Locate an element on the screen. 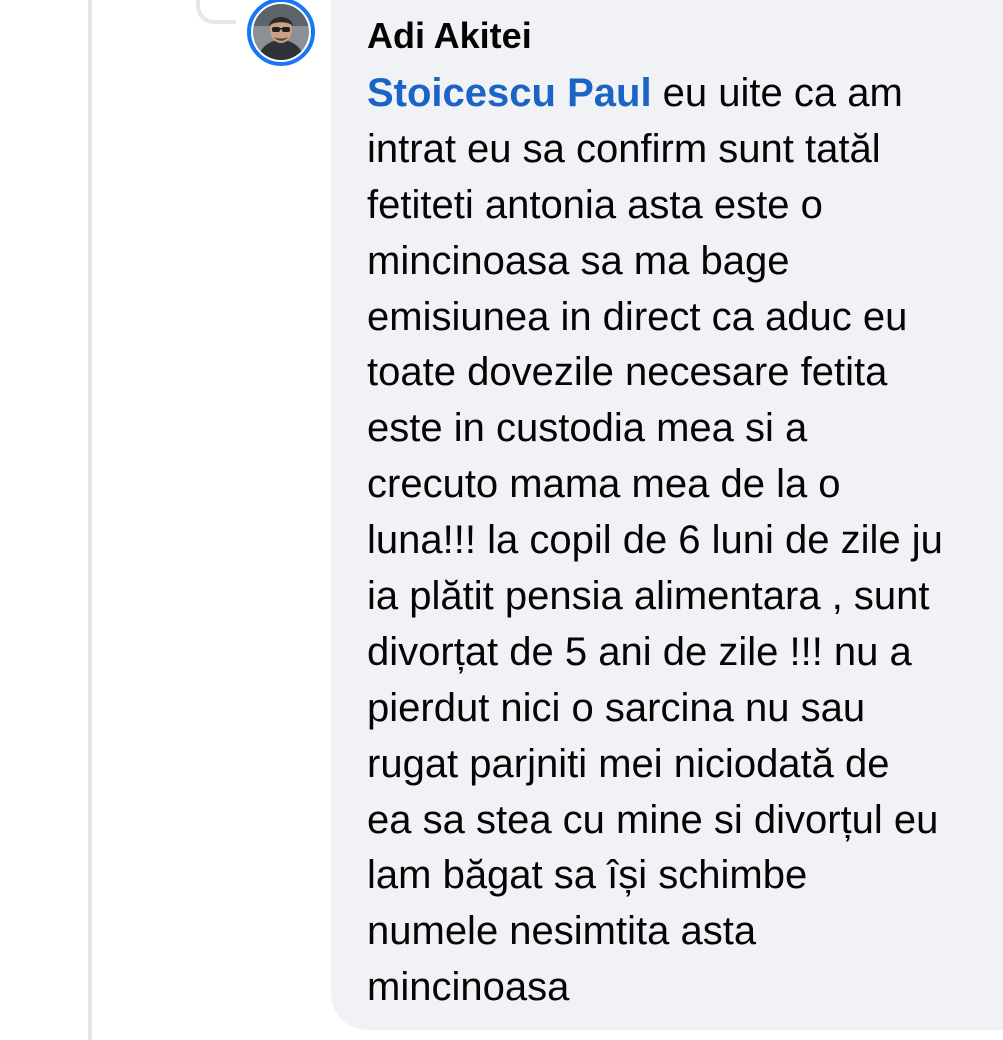 Image resolution: width=1003 pixels, height=1040 pixels. thread-line is located at coordinates (90, 520).